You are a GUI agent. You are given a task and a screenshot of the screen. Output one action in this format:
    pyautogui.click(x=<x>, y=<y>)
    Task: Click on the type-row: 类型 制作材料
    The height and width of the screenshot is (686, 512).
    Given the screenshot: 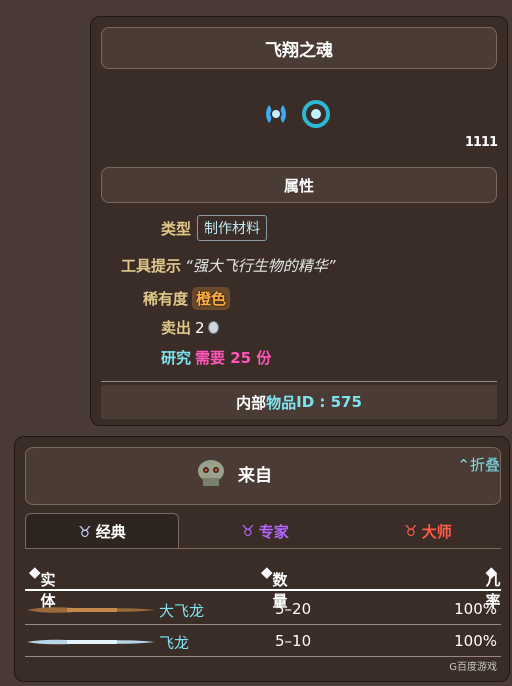 What is the action you would take?
    pyautogui.click(x=214, y=228)
    